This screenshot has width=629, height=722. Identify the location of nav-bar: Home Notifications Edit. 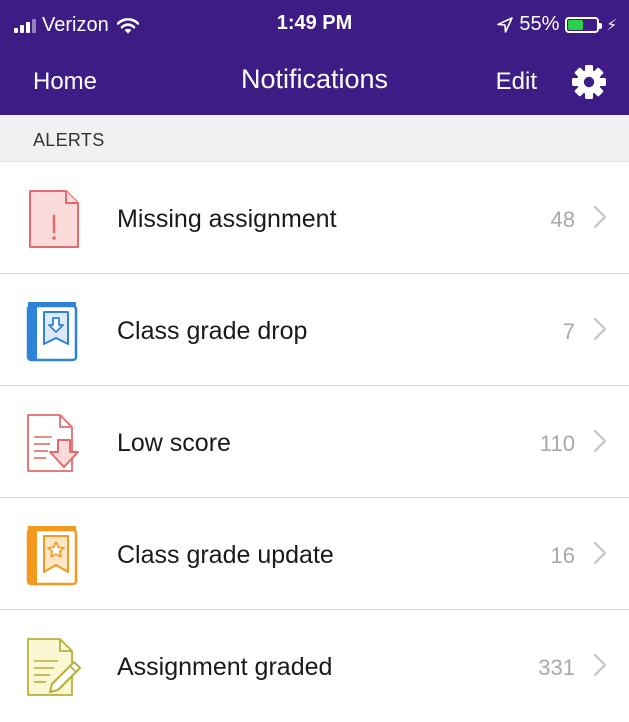
(314, 82).